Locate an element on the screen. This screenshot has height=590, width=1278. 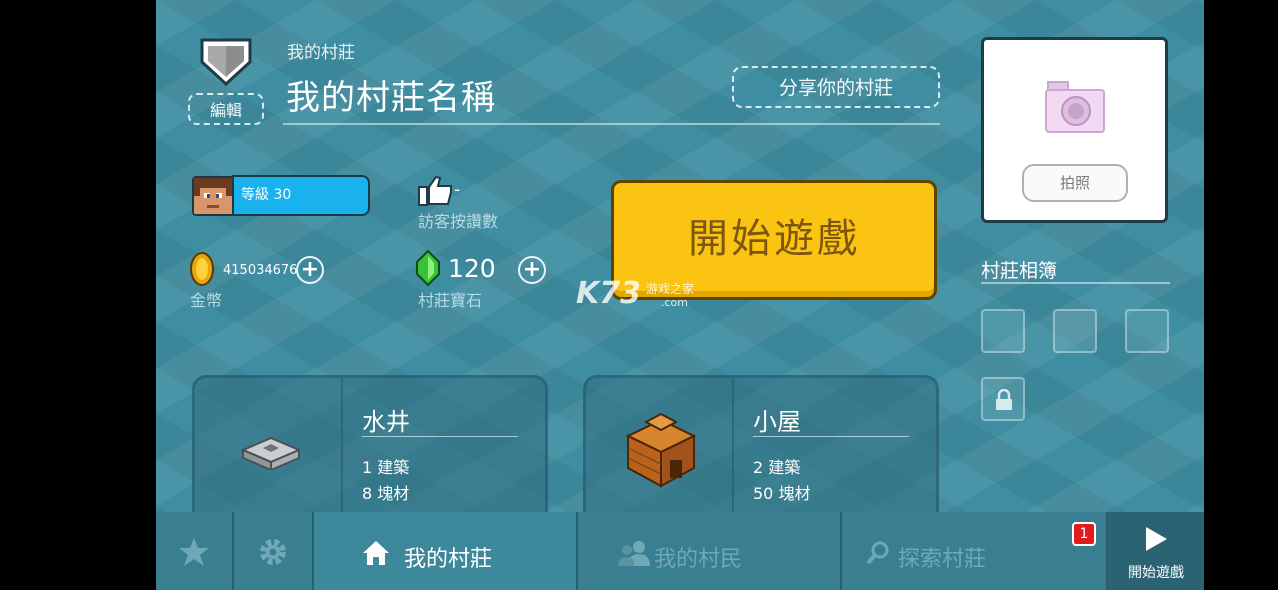
block-count: 8 塊材 is located at coordinates (386, 493).